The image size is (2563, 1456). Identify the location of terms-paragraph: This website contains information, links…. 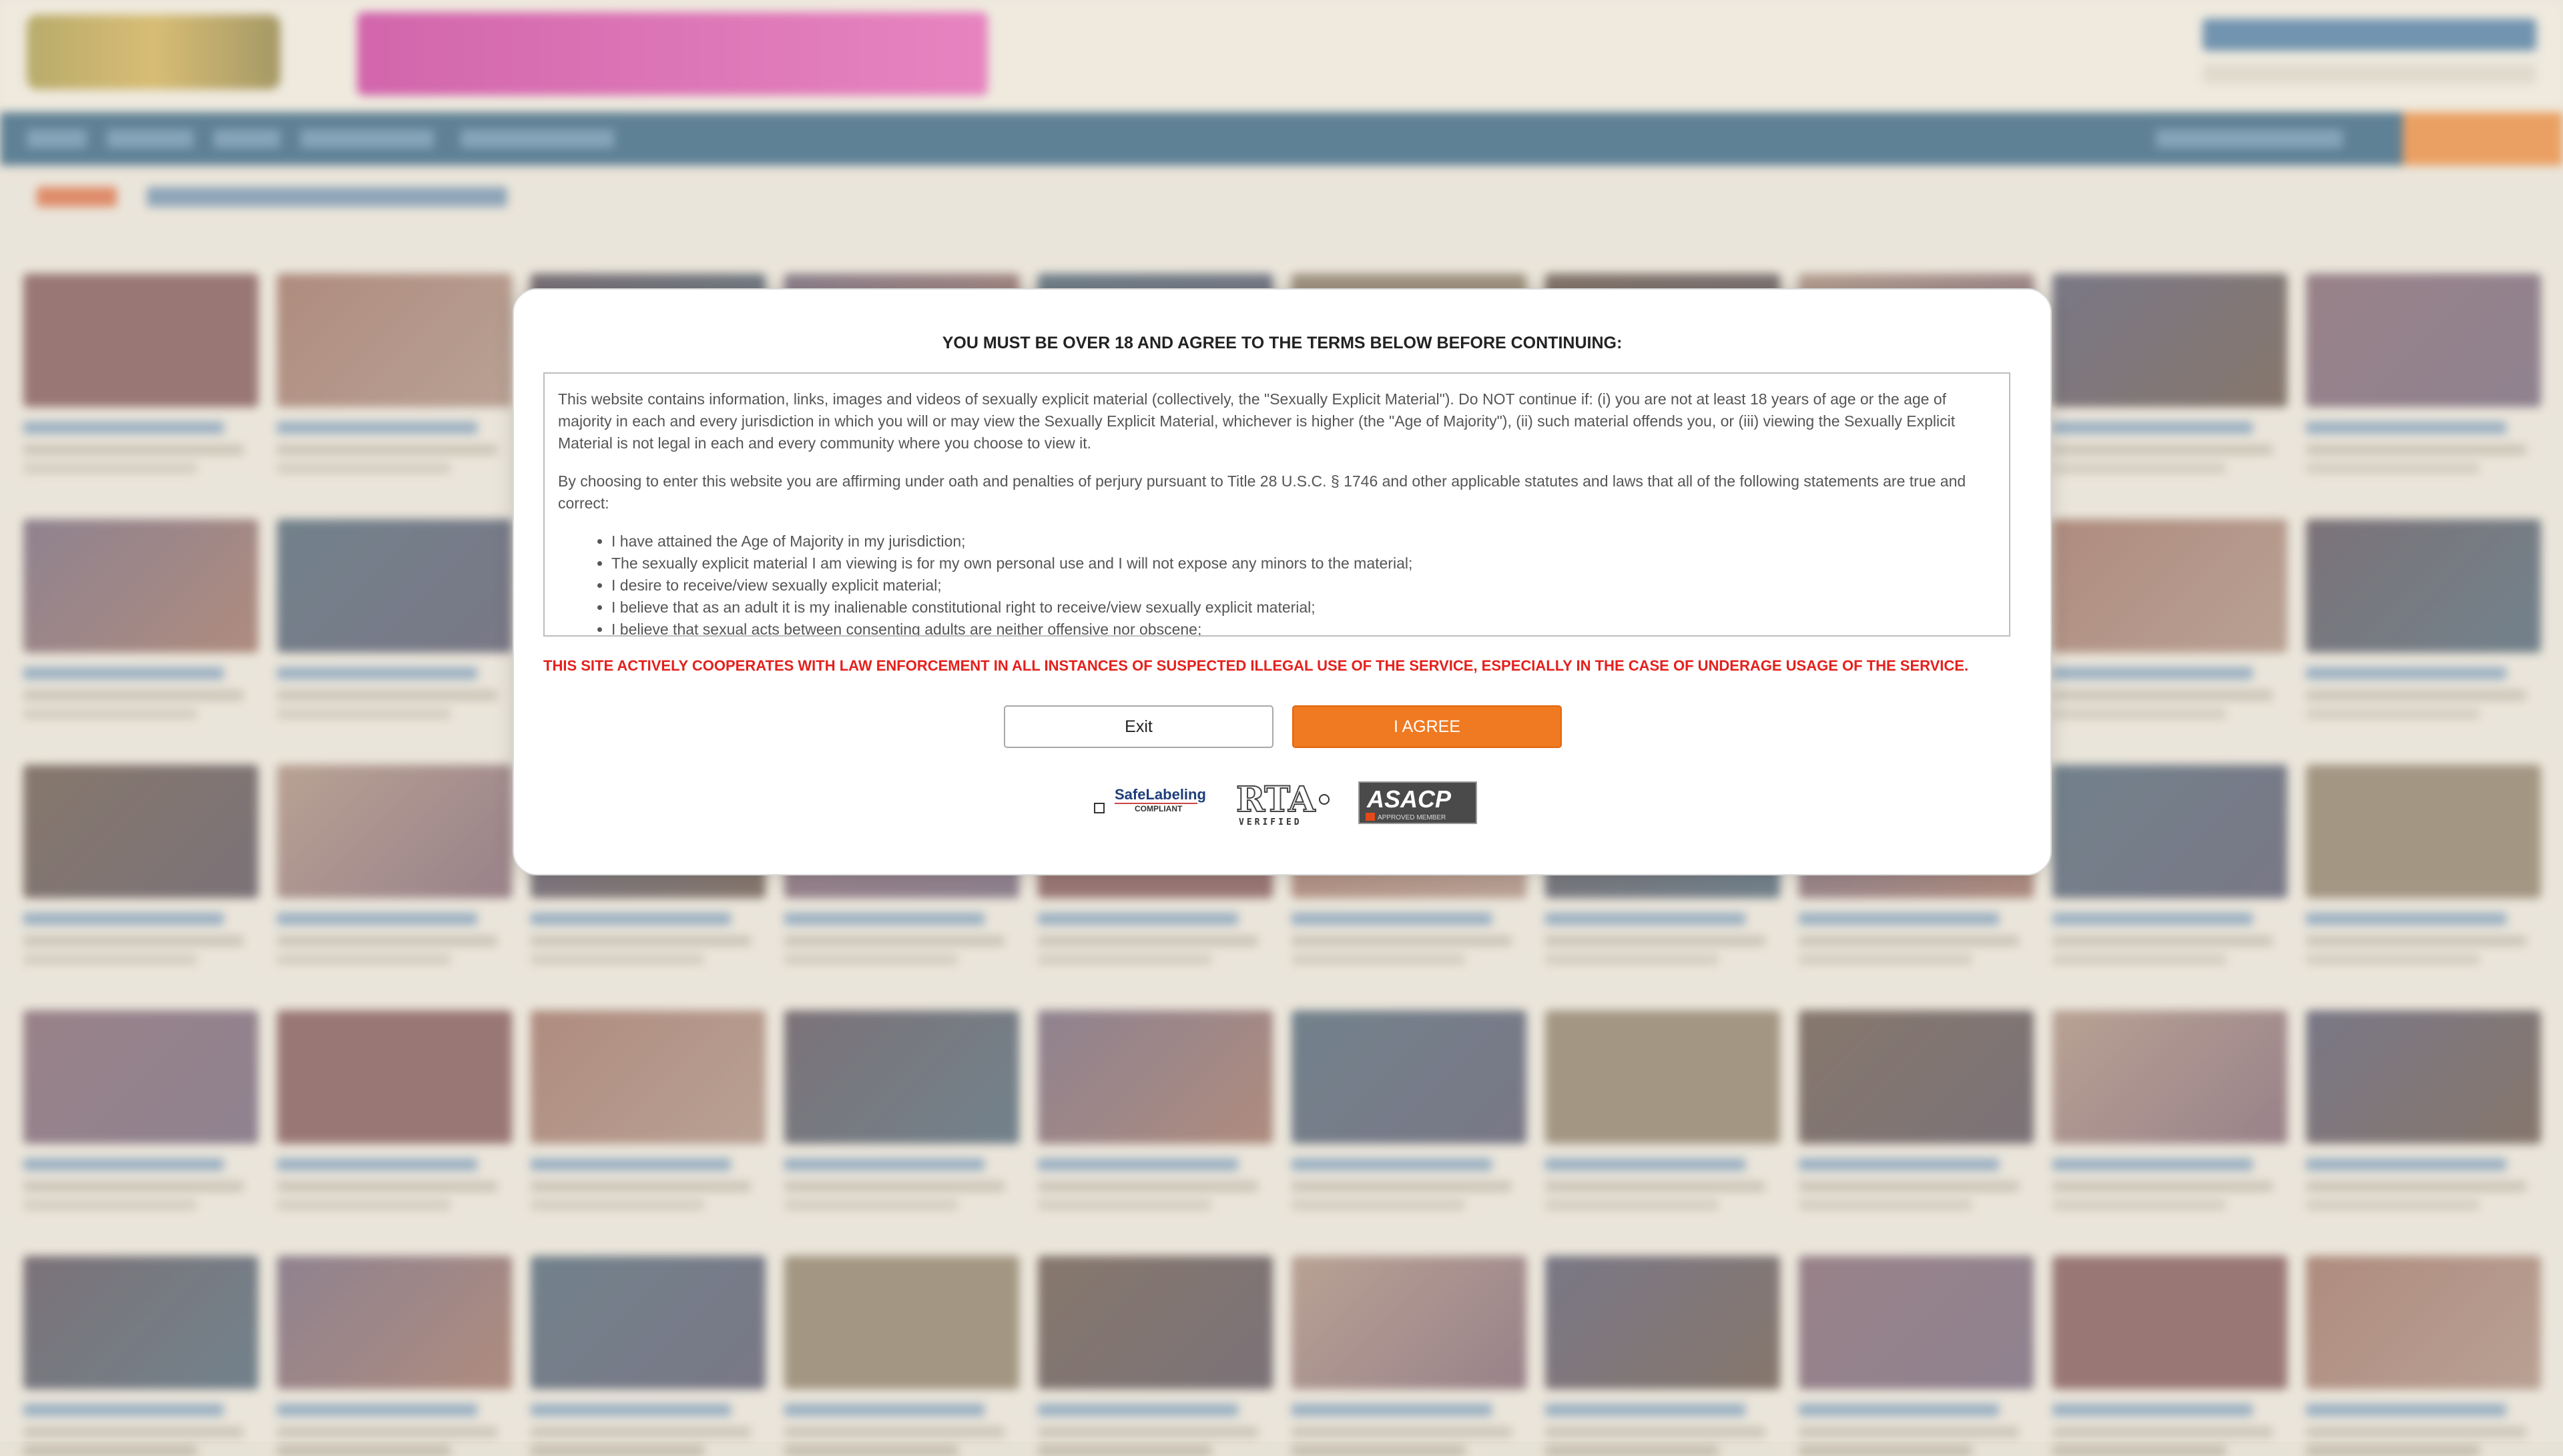
(1257, 421).